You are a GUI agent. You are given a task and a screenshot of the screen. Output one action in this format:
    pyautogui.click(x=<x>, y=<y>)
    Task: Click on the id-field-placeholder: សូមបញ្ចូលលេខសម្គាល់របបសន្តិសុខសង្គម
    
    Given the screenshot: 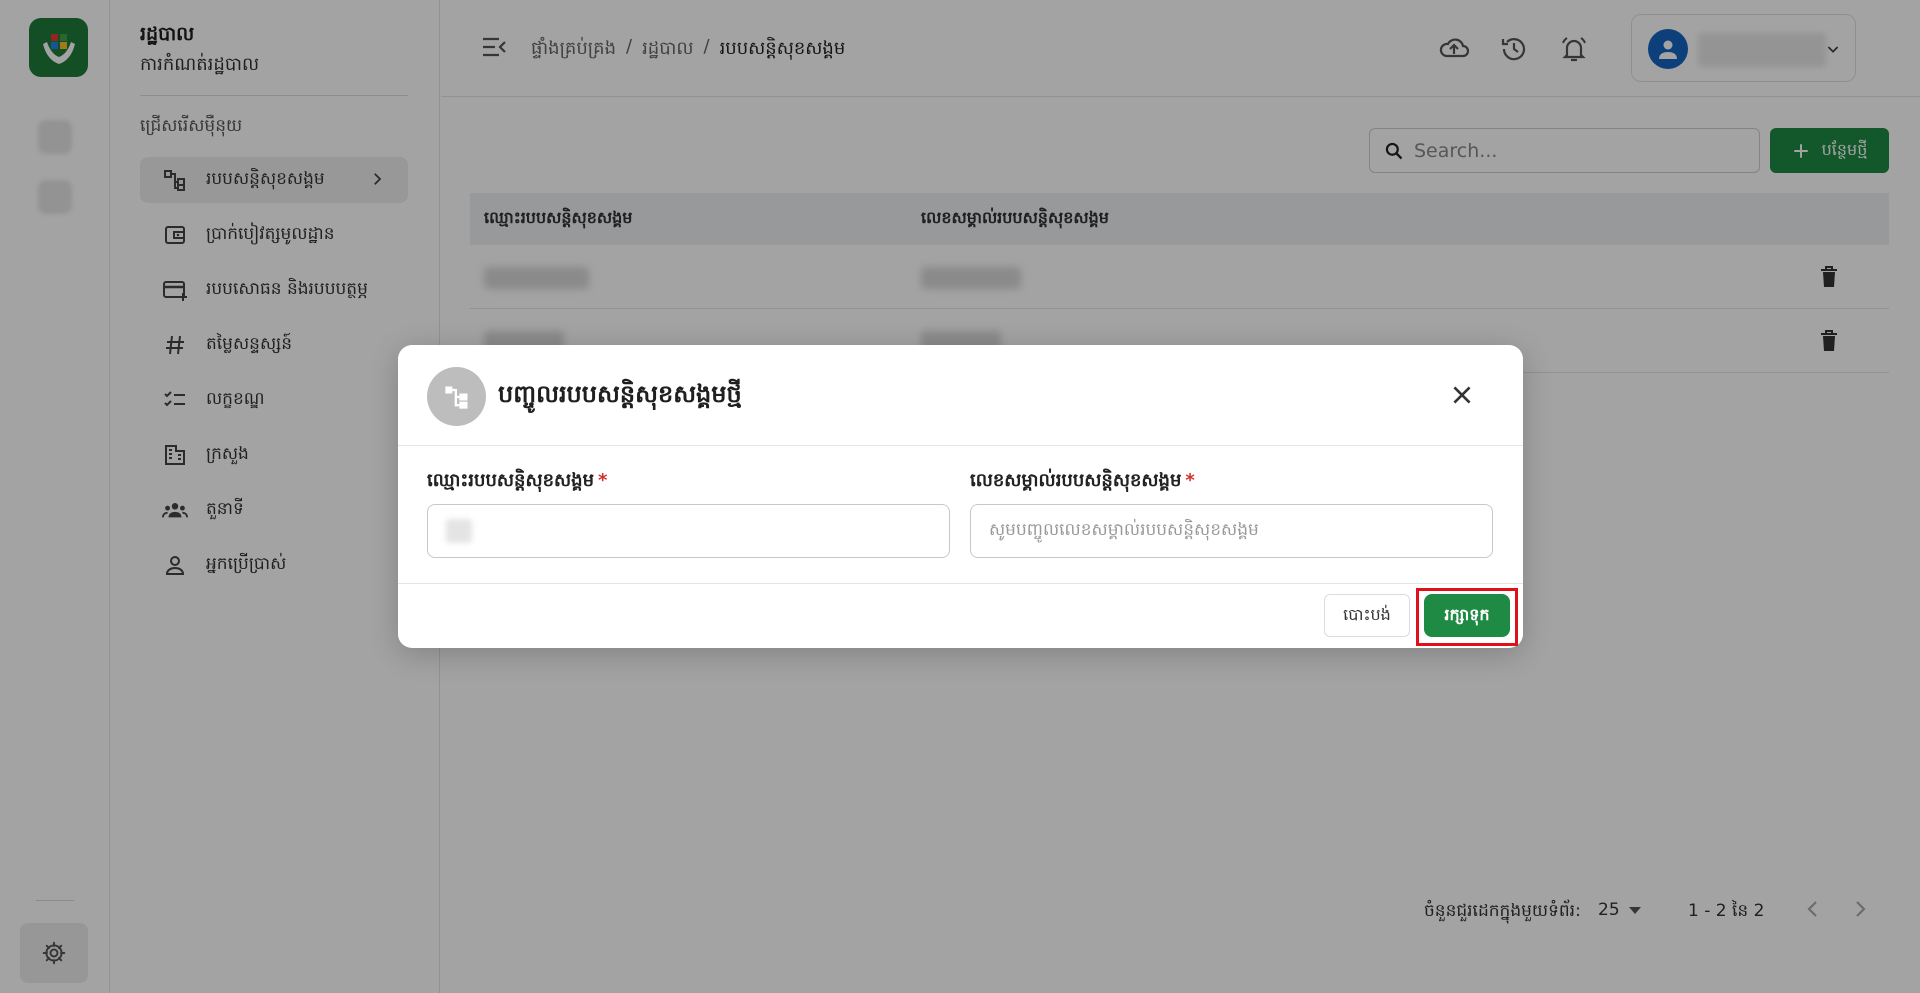 What is the action you would take?
    pyautogui.click(x=1124, y=529)
    